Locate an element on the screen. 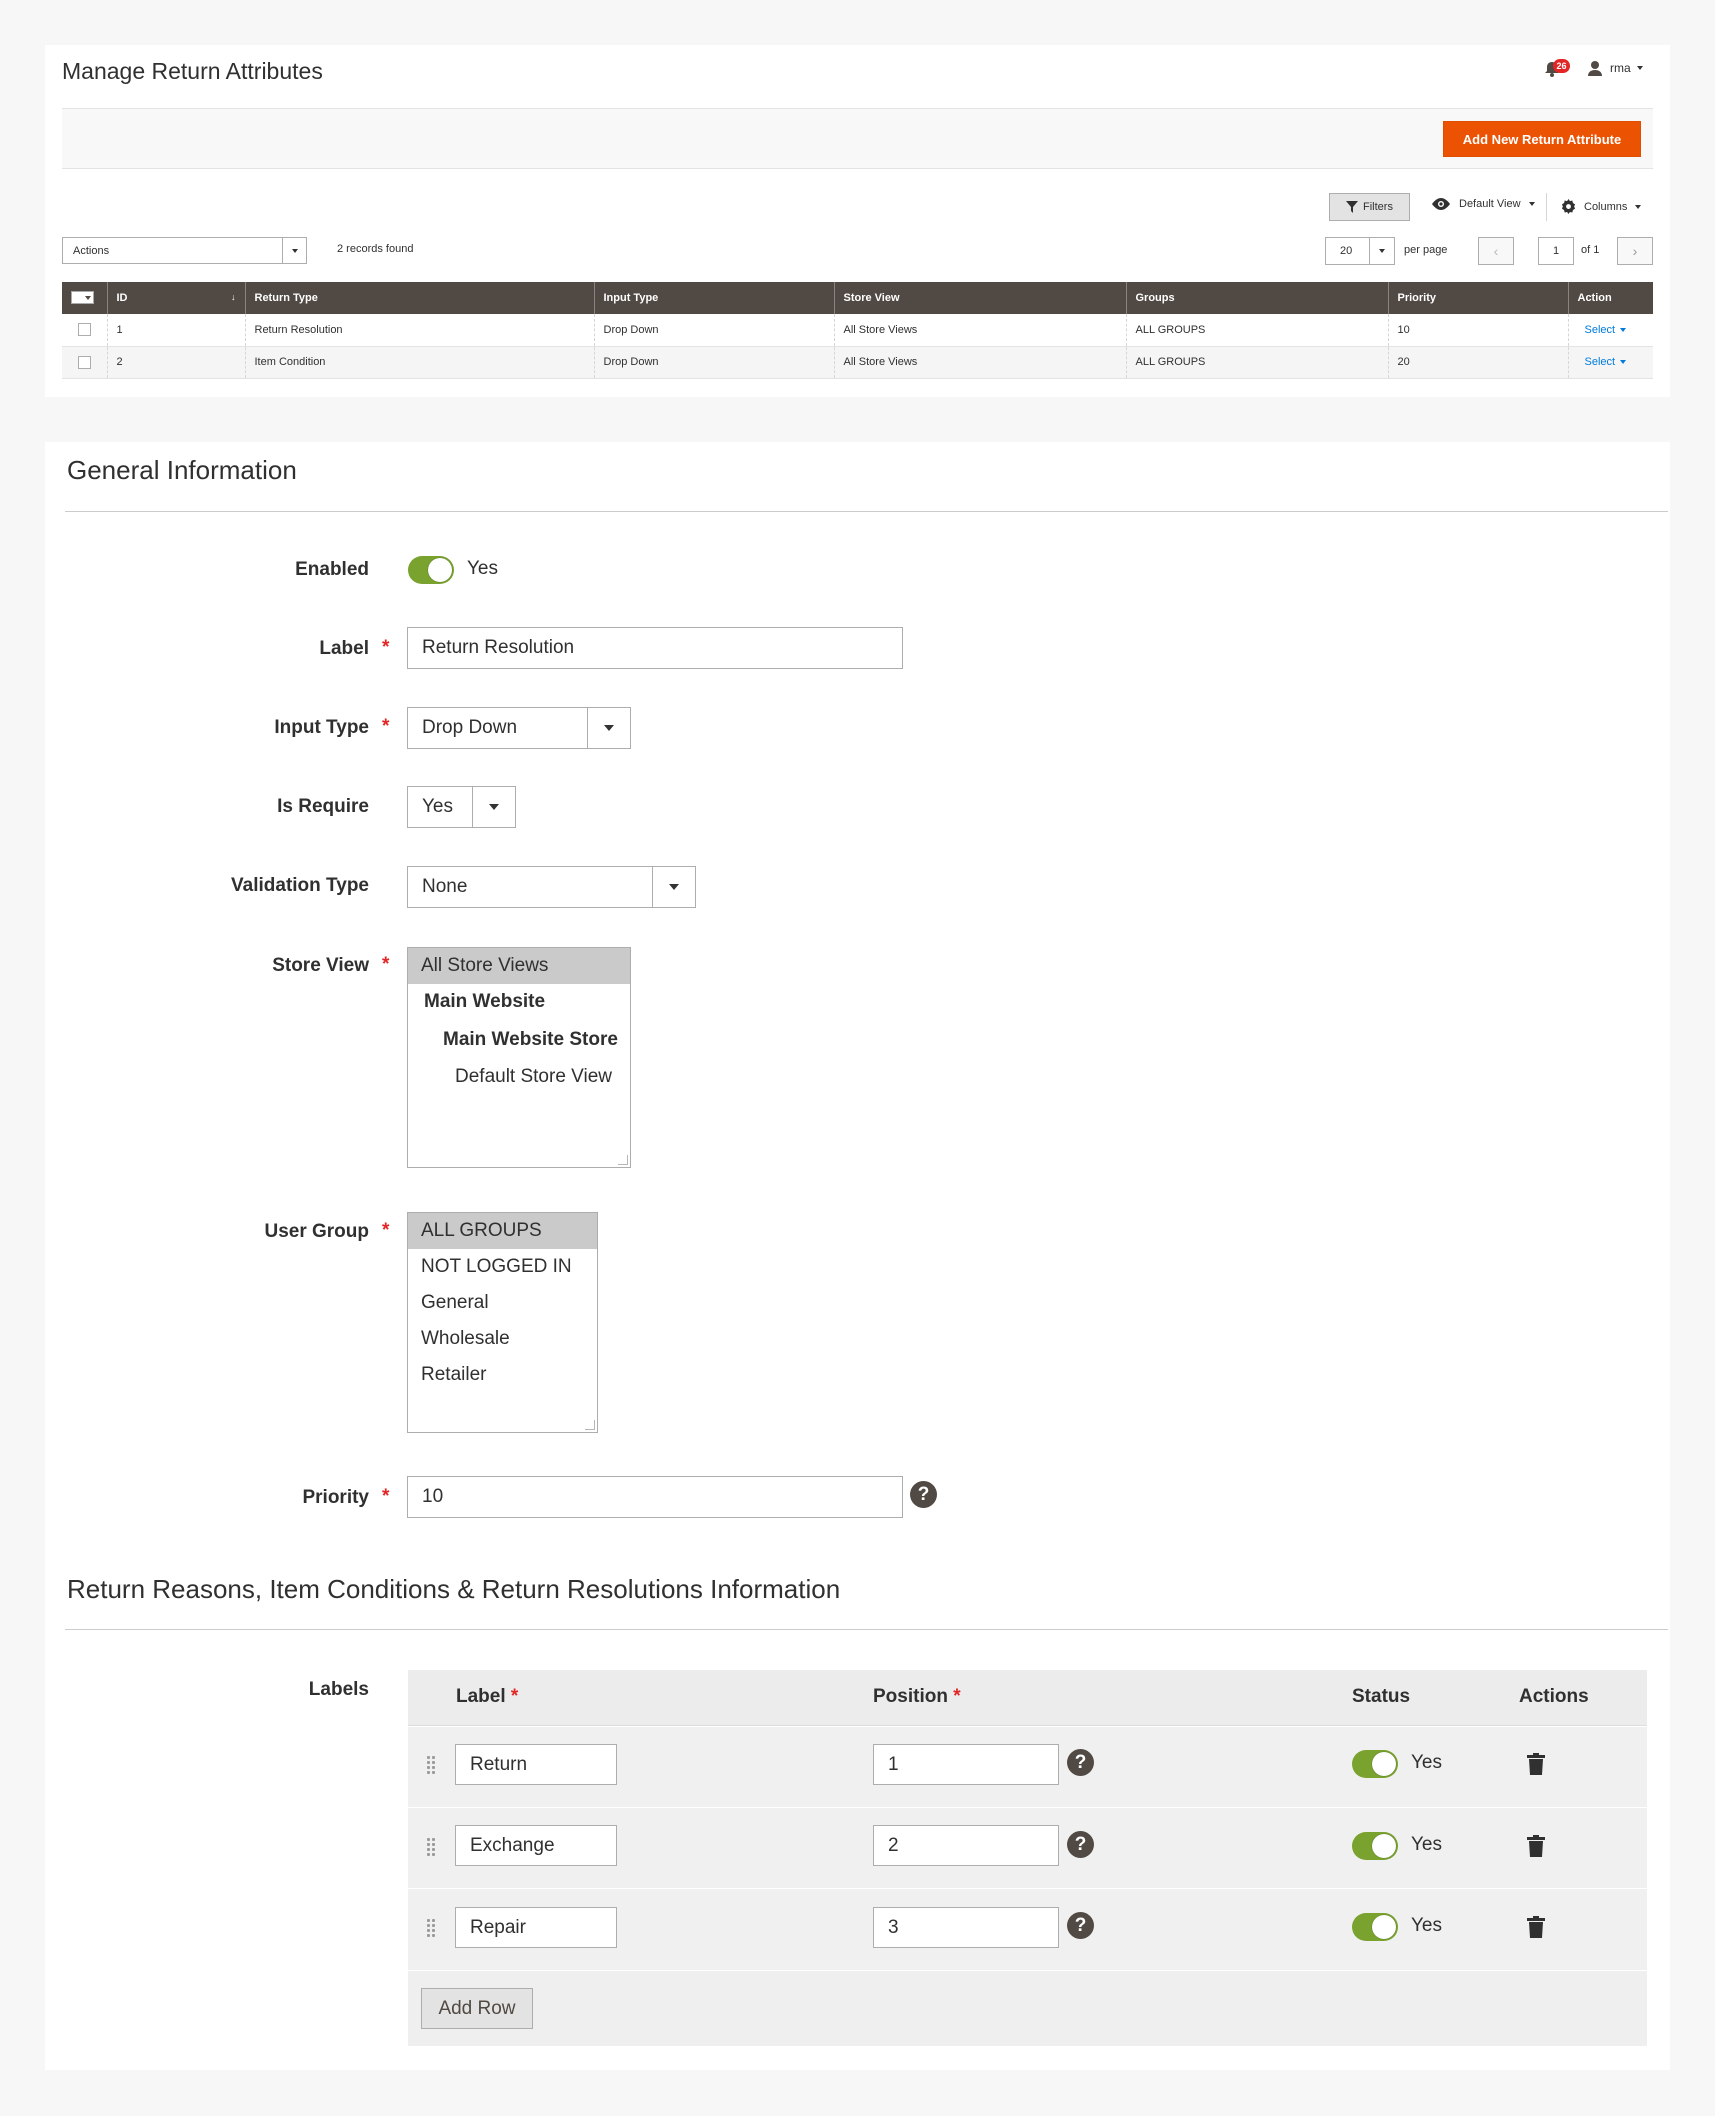 The height and width of the screenshot is (2116, 1715). store-view-option: Main Website is located at coordinates (519, 1002).